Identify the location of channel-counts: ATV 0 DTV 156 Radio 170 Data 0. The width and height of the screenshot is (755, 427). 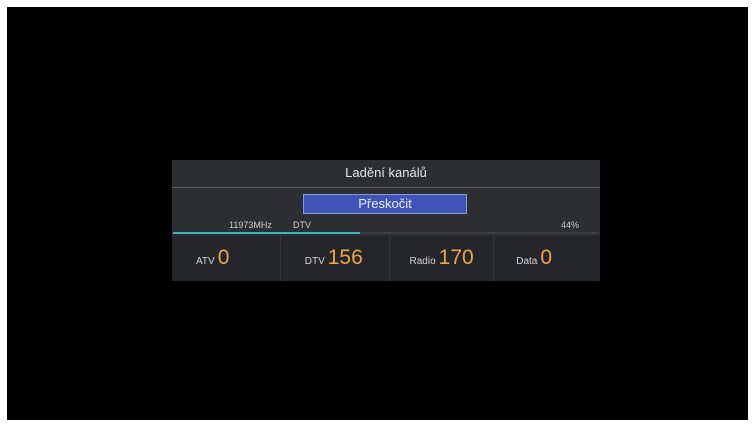
(386, 258).